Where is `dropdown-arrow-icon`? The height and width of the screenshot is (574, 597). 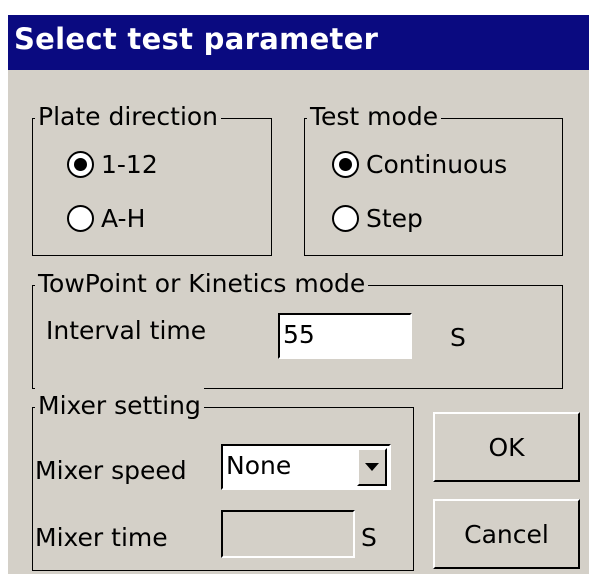 dropdown-arrow-icon is located at coordinates (372, 467).